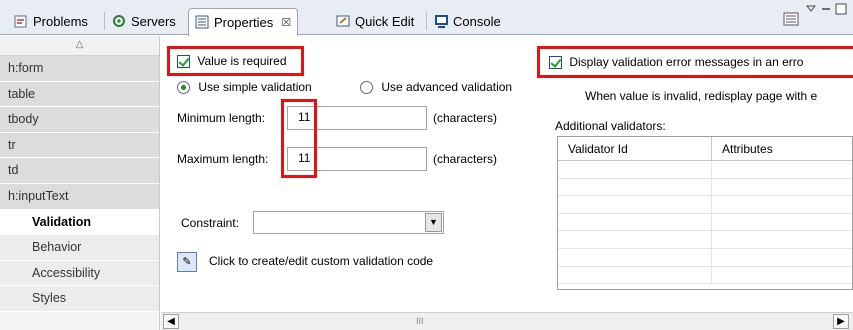 This screenshot has width=853, height=330. I want to click on column-header-attributes: Attributes, so click(782, 148).